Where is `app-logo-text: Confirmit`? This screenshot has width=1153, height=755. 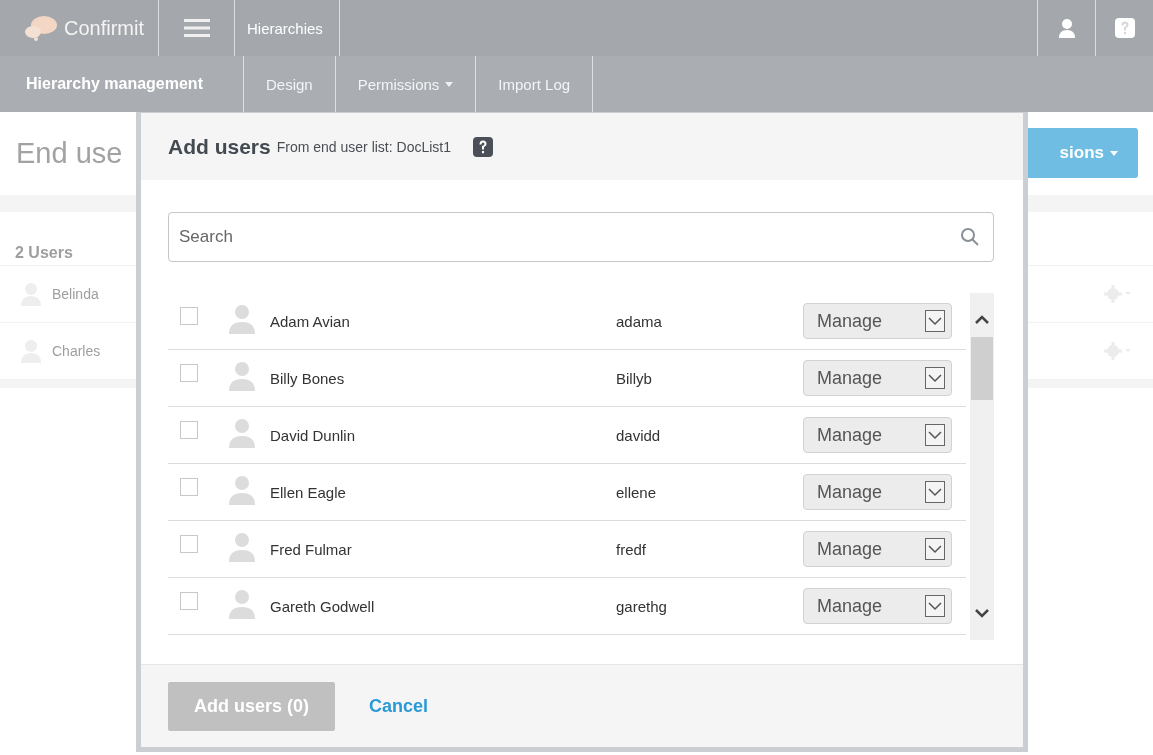 app-logo-text: Confirmit is located at coordinates (104, 28).